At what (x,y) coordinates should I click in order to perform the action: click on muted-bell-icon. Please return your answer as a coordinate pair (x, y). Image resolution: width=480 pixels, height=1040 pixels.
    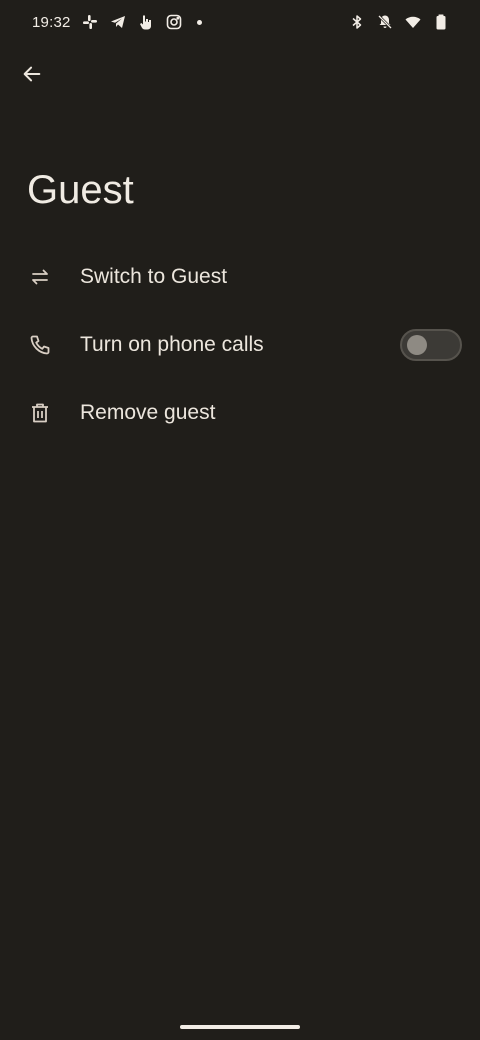
    Looking at the image, I should click on (385, 22).